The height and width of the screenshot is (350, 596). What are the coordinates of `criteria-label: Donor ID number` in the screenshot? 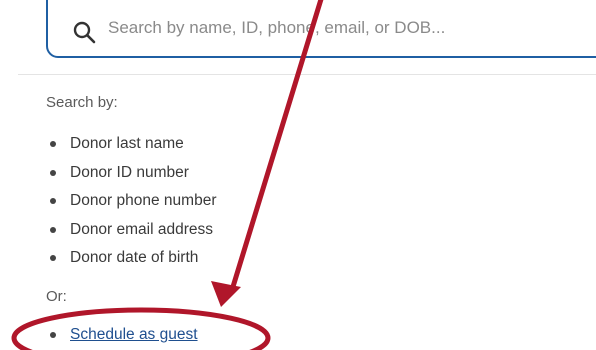 It's located at (129, 172).